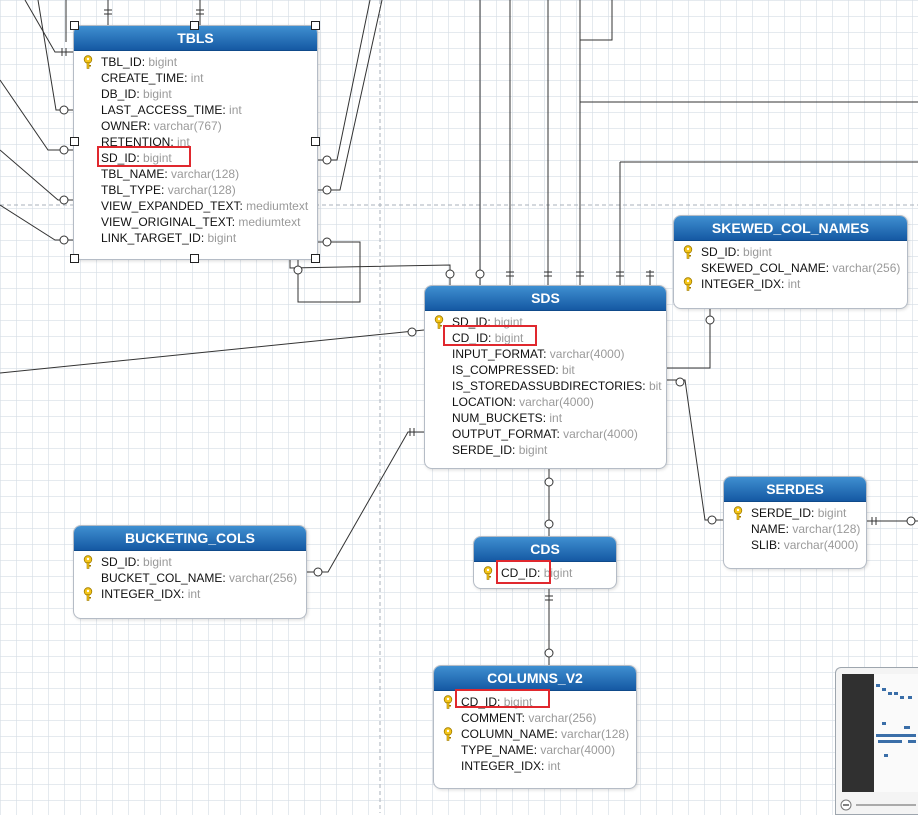 The height and width of the screenshot is (815, 918). What do you see at coordinates (504, 370) in the screenshot?
I see `field-name: IS_COMPRESSED` at bounding box center [504, 370].